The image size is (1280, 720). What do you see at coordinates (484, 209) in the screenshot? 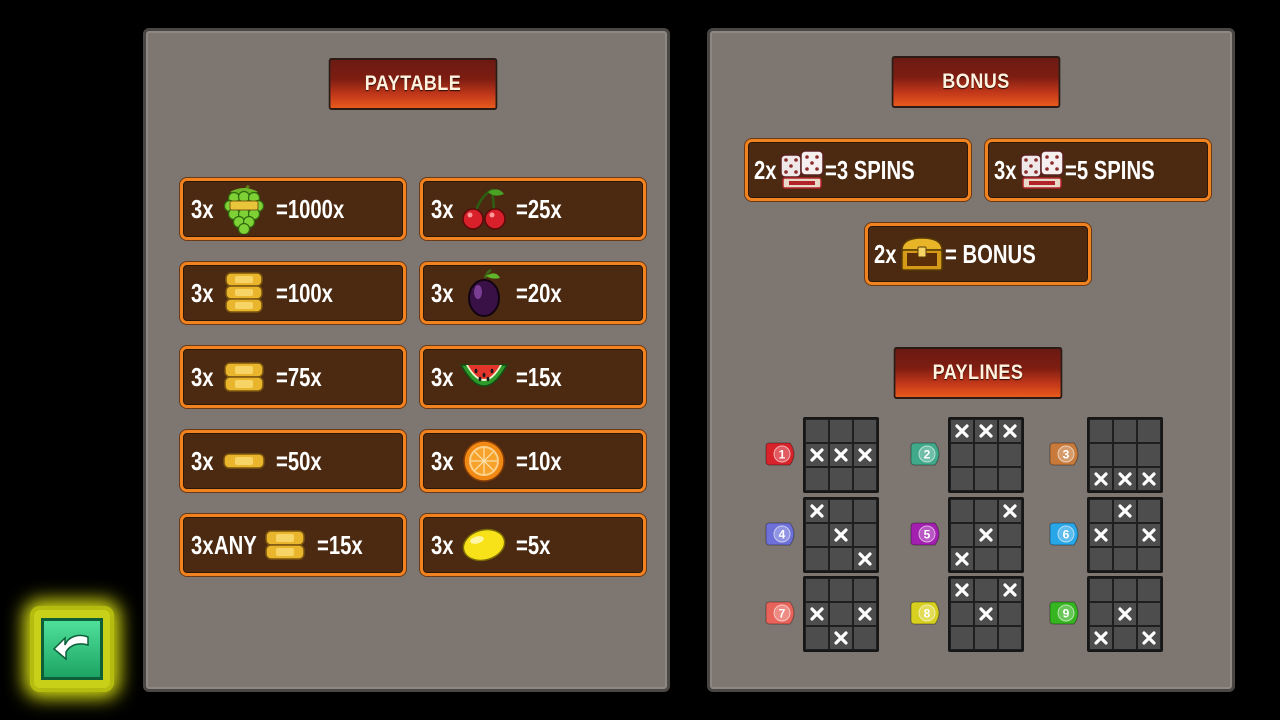
I see `cherries-icon` at bounding box center [484, 209].